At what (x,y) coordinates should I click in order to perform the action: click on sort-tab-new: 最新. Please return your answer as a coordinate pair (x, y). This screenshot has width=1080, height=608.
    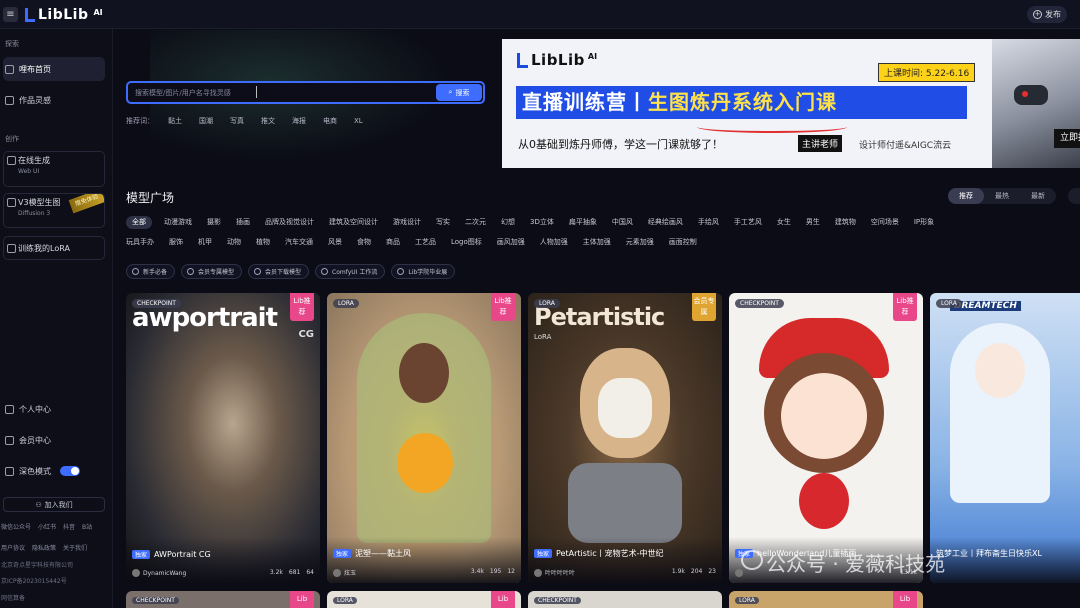
    Looking at the image, I should click on (1038, 196).